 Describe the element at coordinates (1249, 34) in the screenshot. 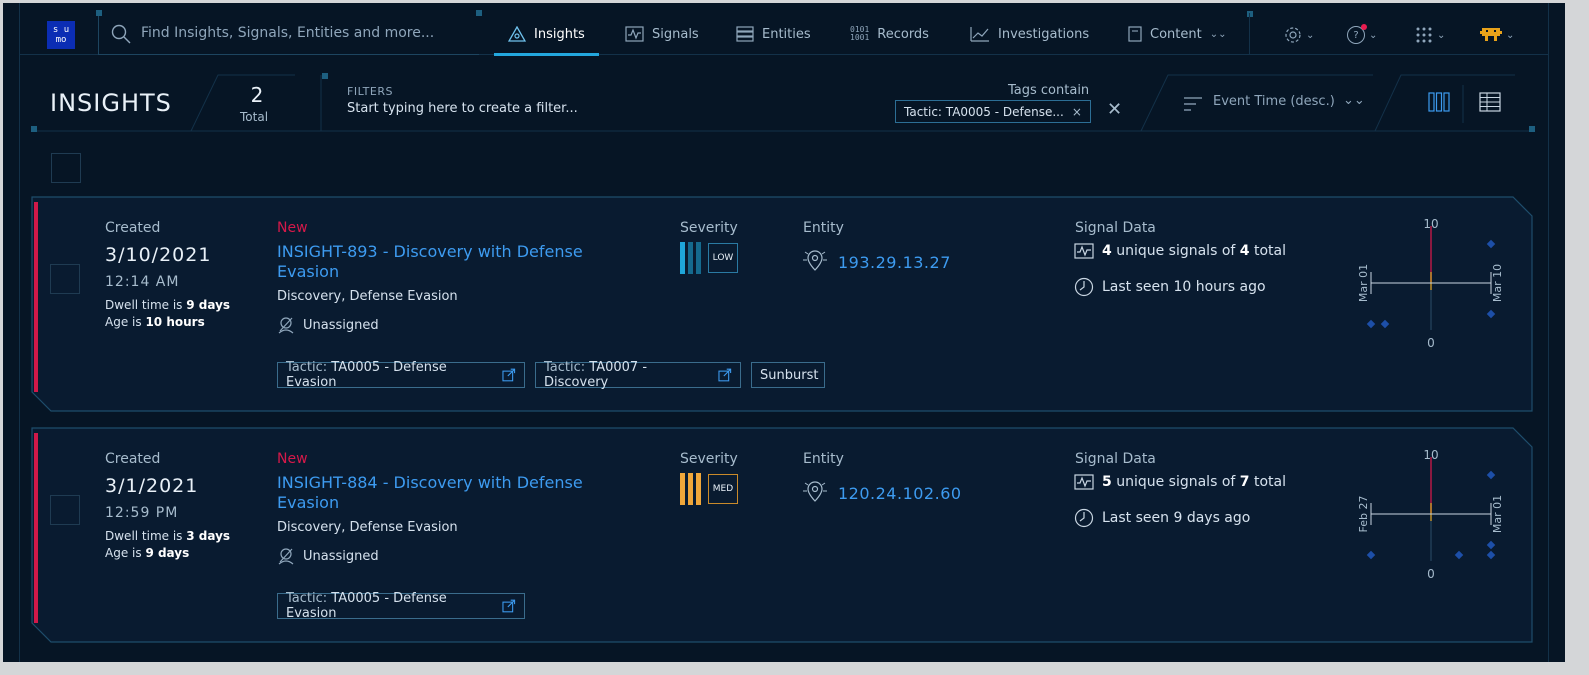

I see `frame-line` at that location.